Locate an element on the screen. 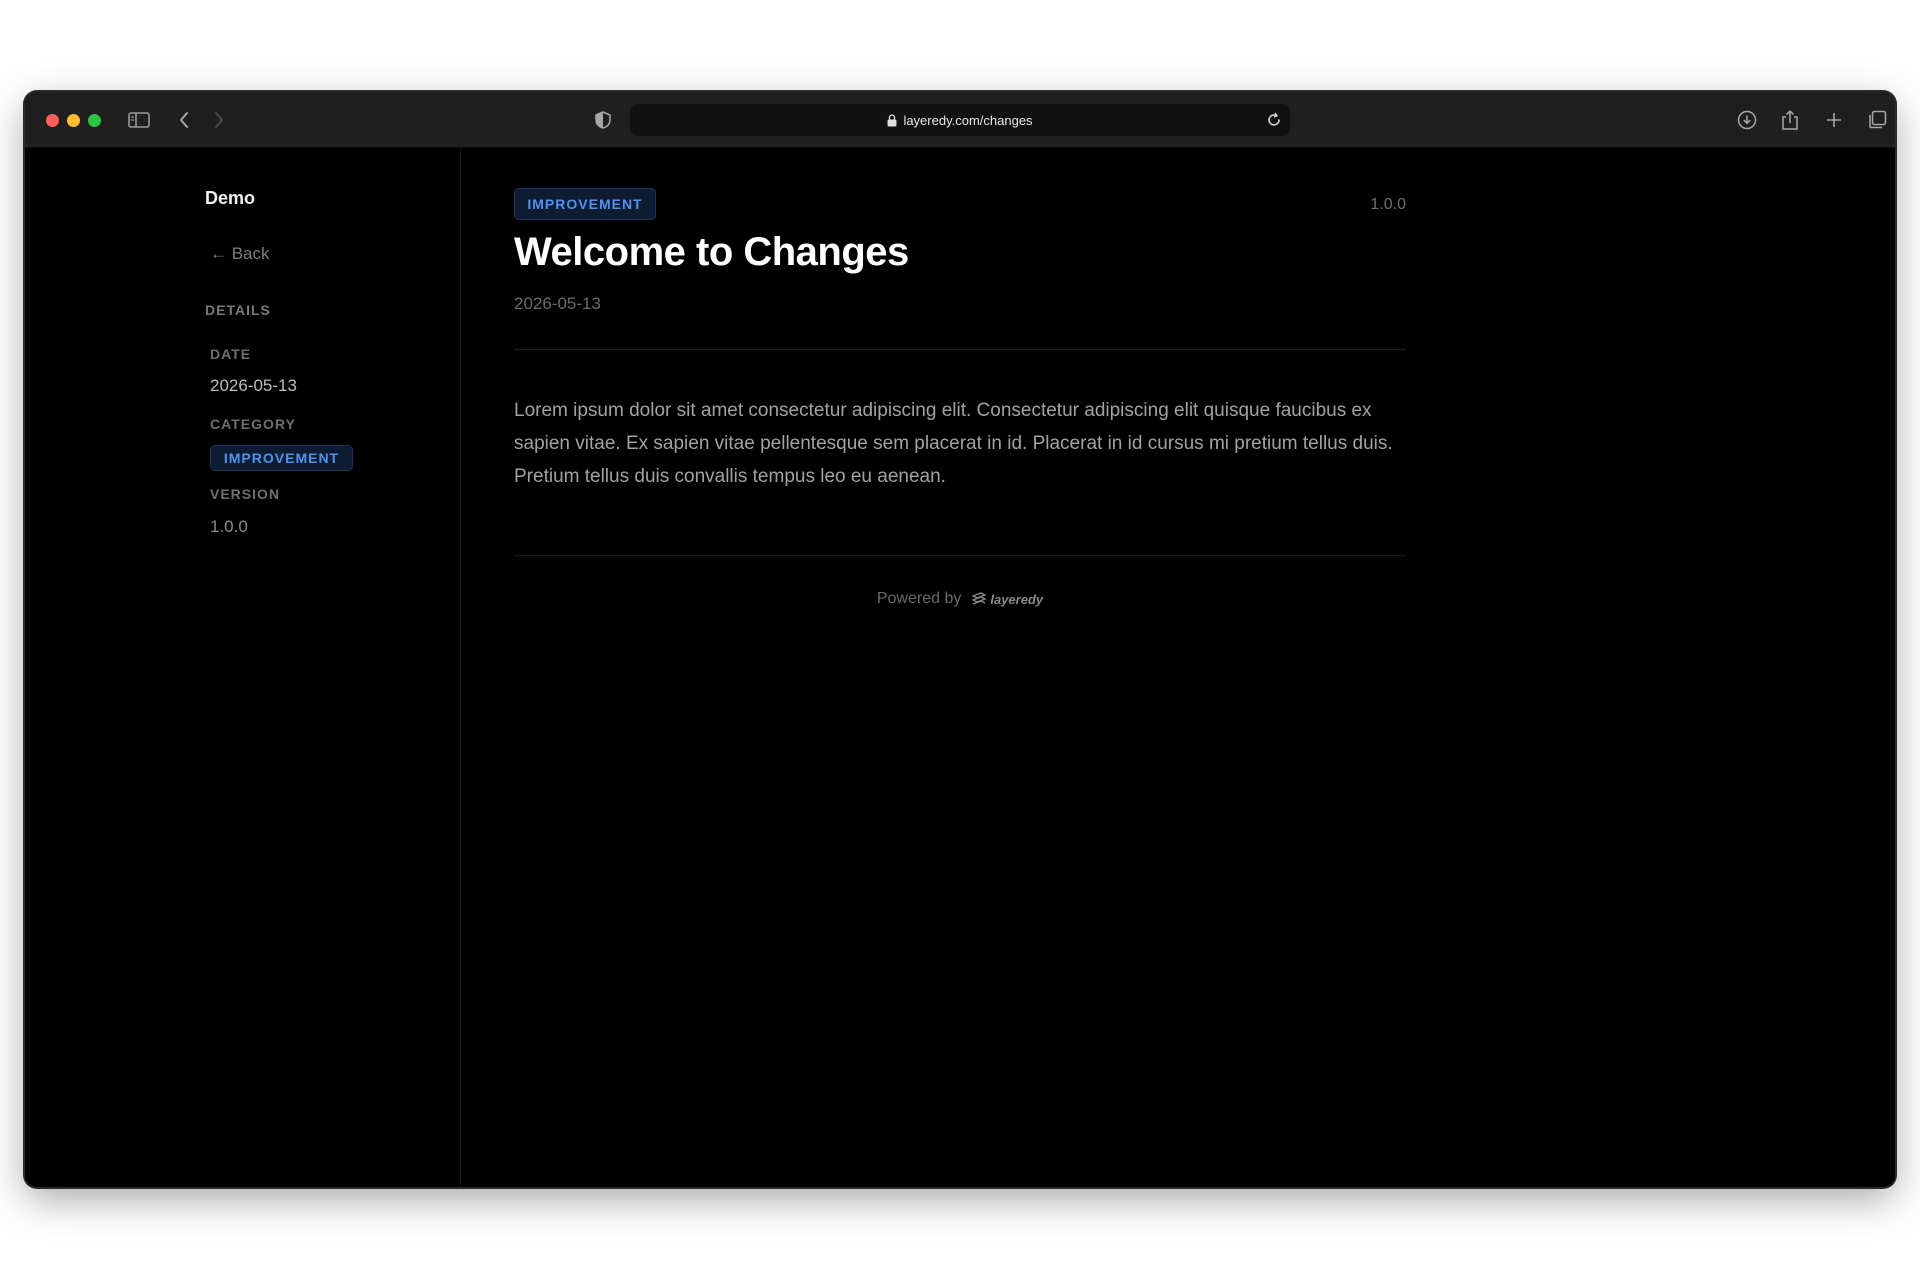 The height and width of the screenshot is (1280, 1920). layeredy-logo-text: layeredy is located at coordinates (1017, 599).